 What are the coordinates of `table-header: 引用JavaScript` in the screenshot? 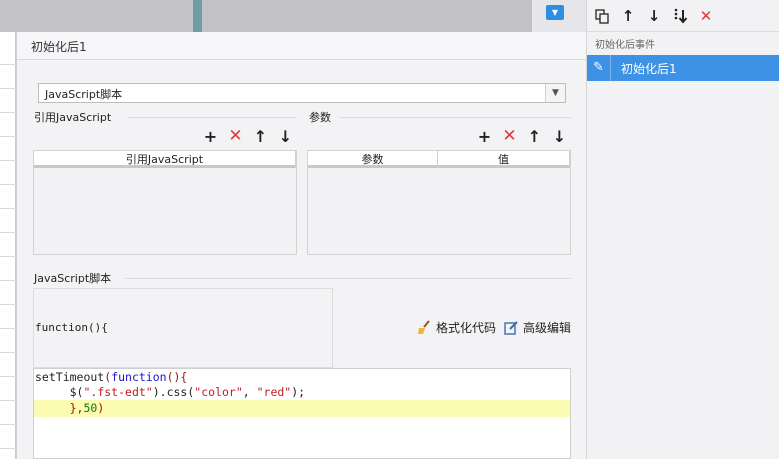 It's located at (165, 159).